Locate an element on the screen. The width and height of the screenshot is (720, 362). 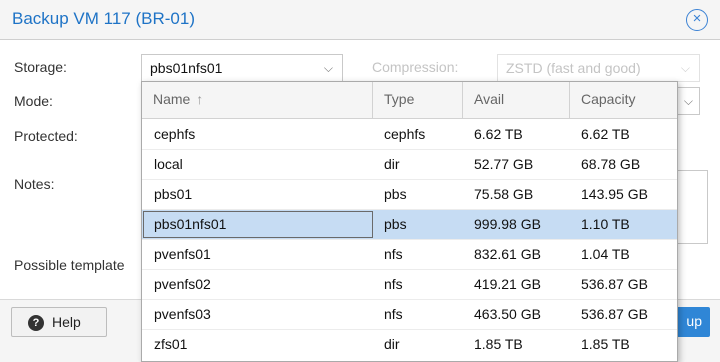
mode-label: Mode: is located at coordinates (33, 101).